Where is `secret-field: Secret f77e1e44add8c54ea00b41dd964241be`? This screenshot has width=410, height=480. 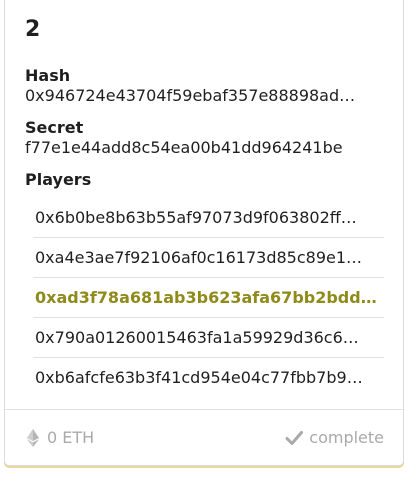 secret-field: Secret f77e1e44add8c54ea00b41dd964241be is located at coordinates (204, 138).